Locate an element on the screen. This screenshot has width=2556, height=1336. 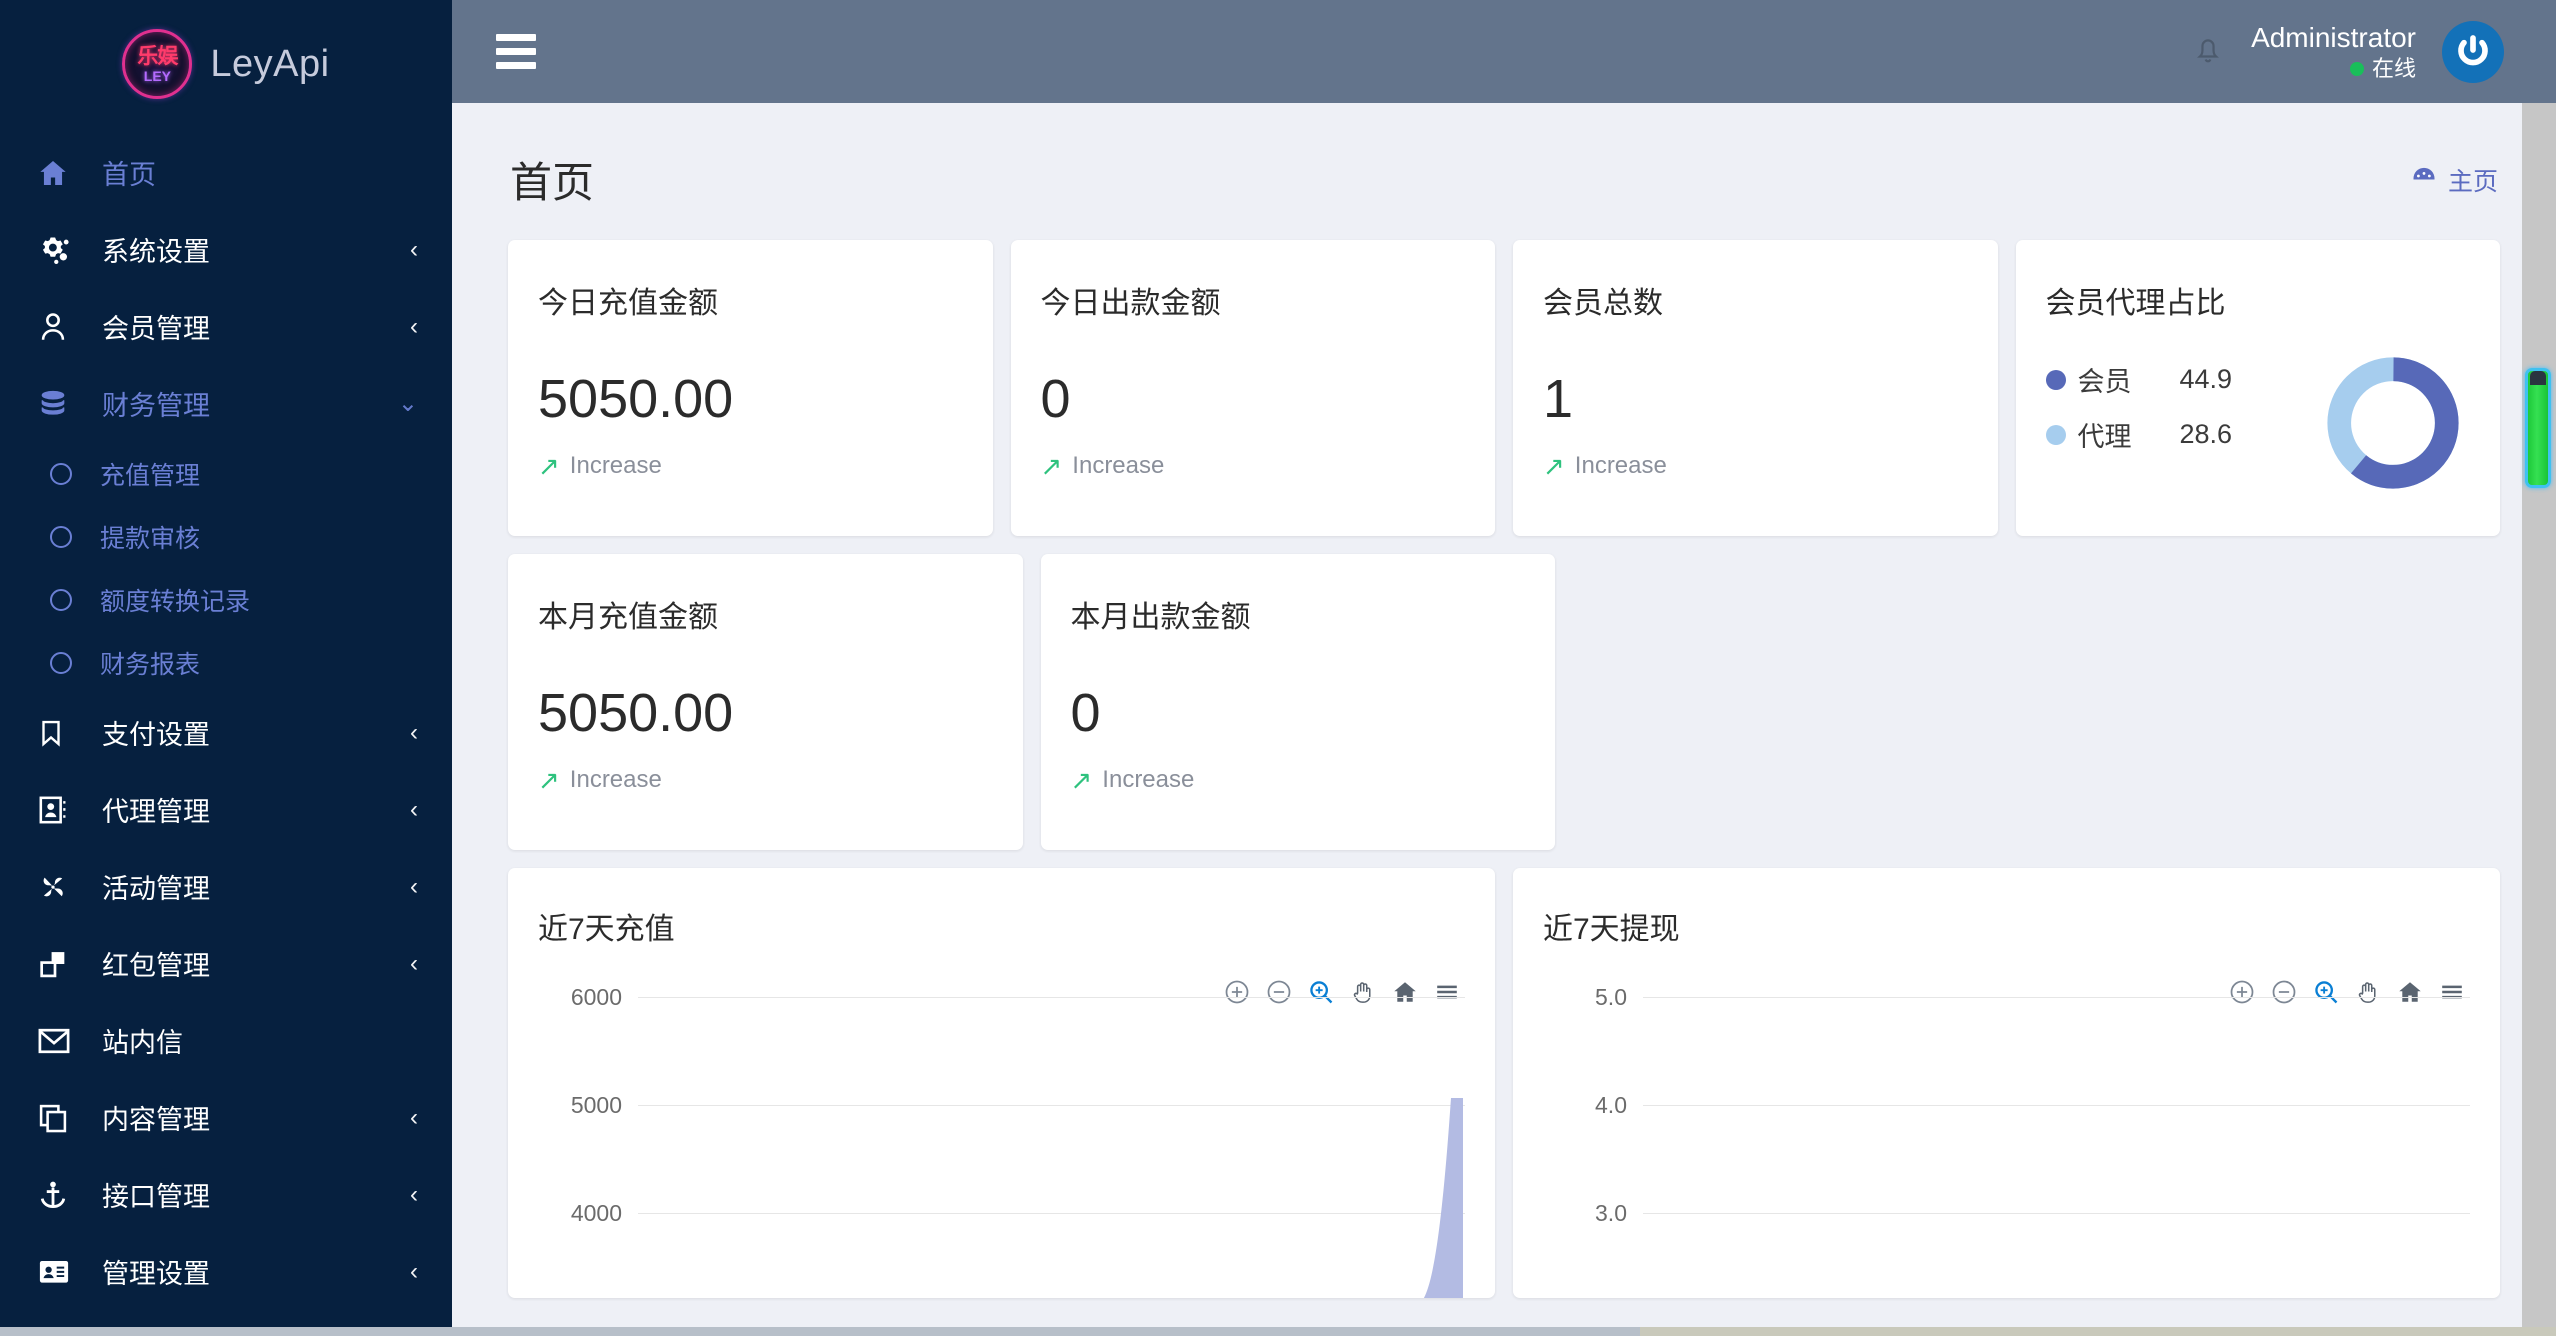
legend-item-agent: 代理 28.6 is located at coordinates (2138, 434).